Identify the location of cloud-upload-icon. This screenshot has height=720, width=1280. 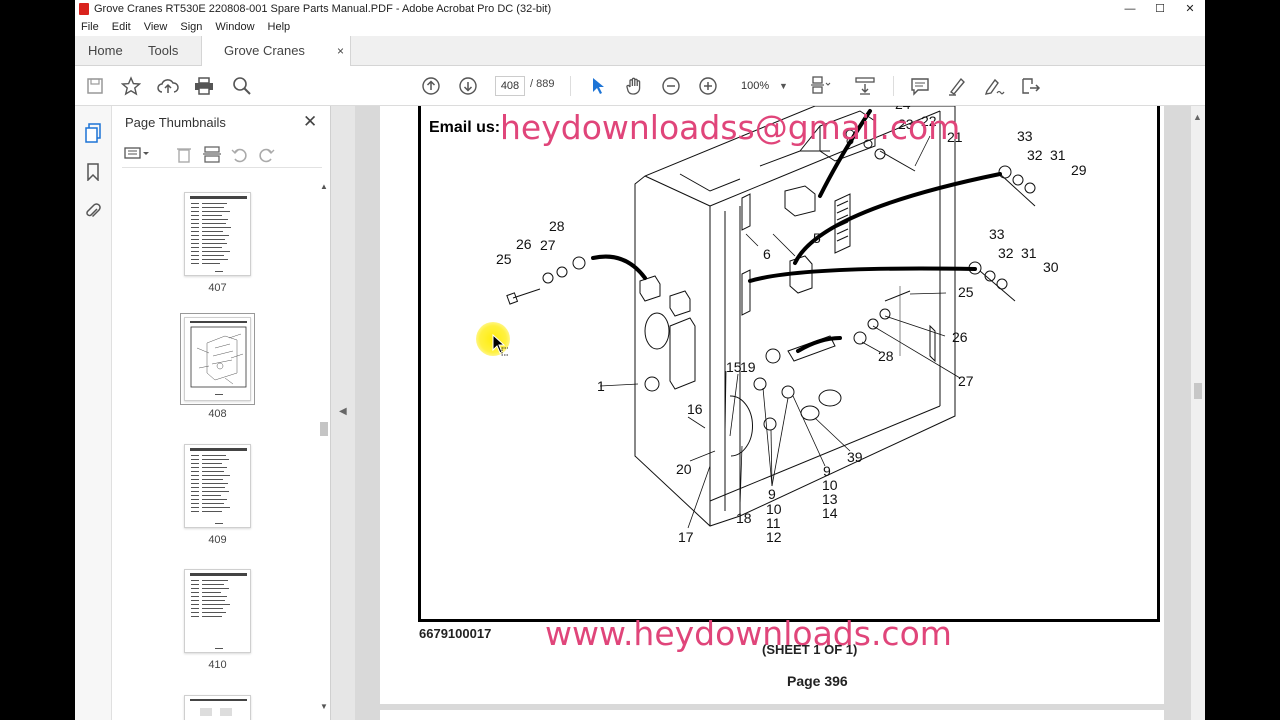
(168, 86).